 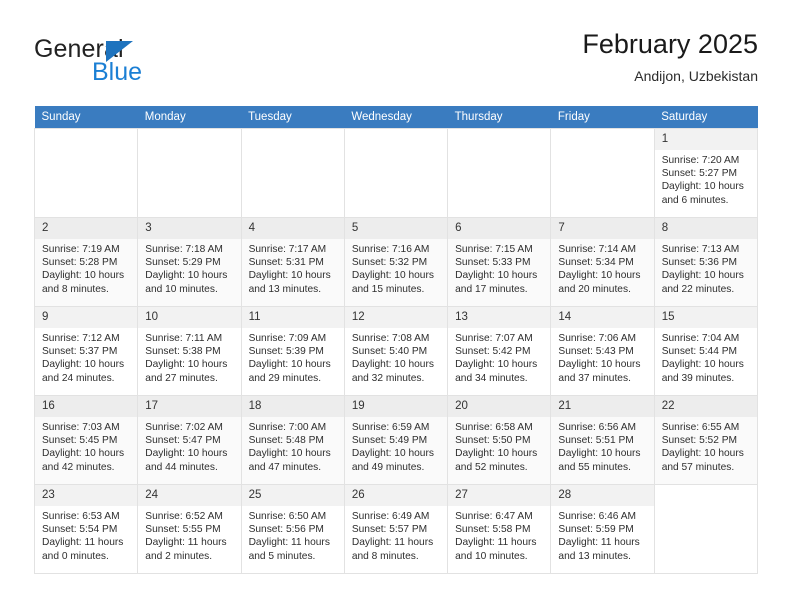 I want to click on title-block: February 2025 Andijon, Uzbekistan, so click(x=670, y=56).